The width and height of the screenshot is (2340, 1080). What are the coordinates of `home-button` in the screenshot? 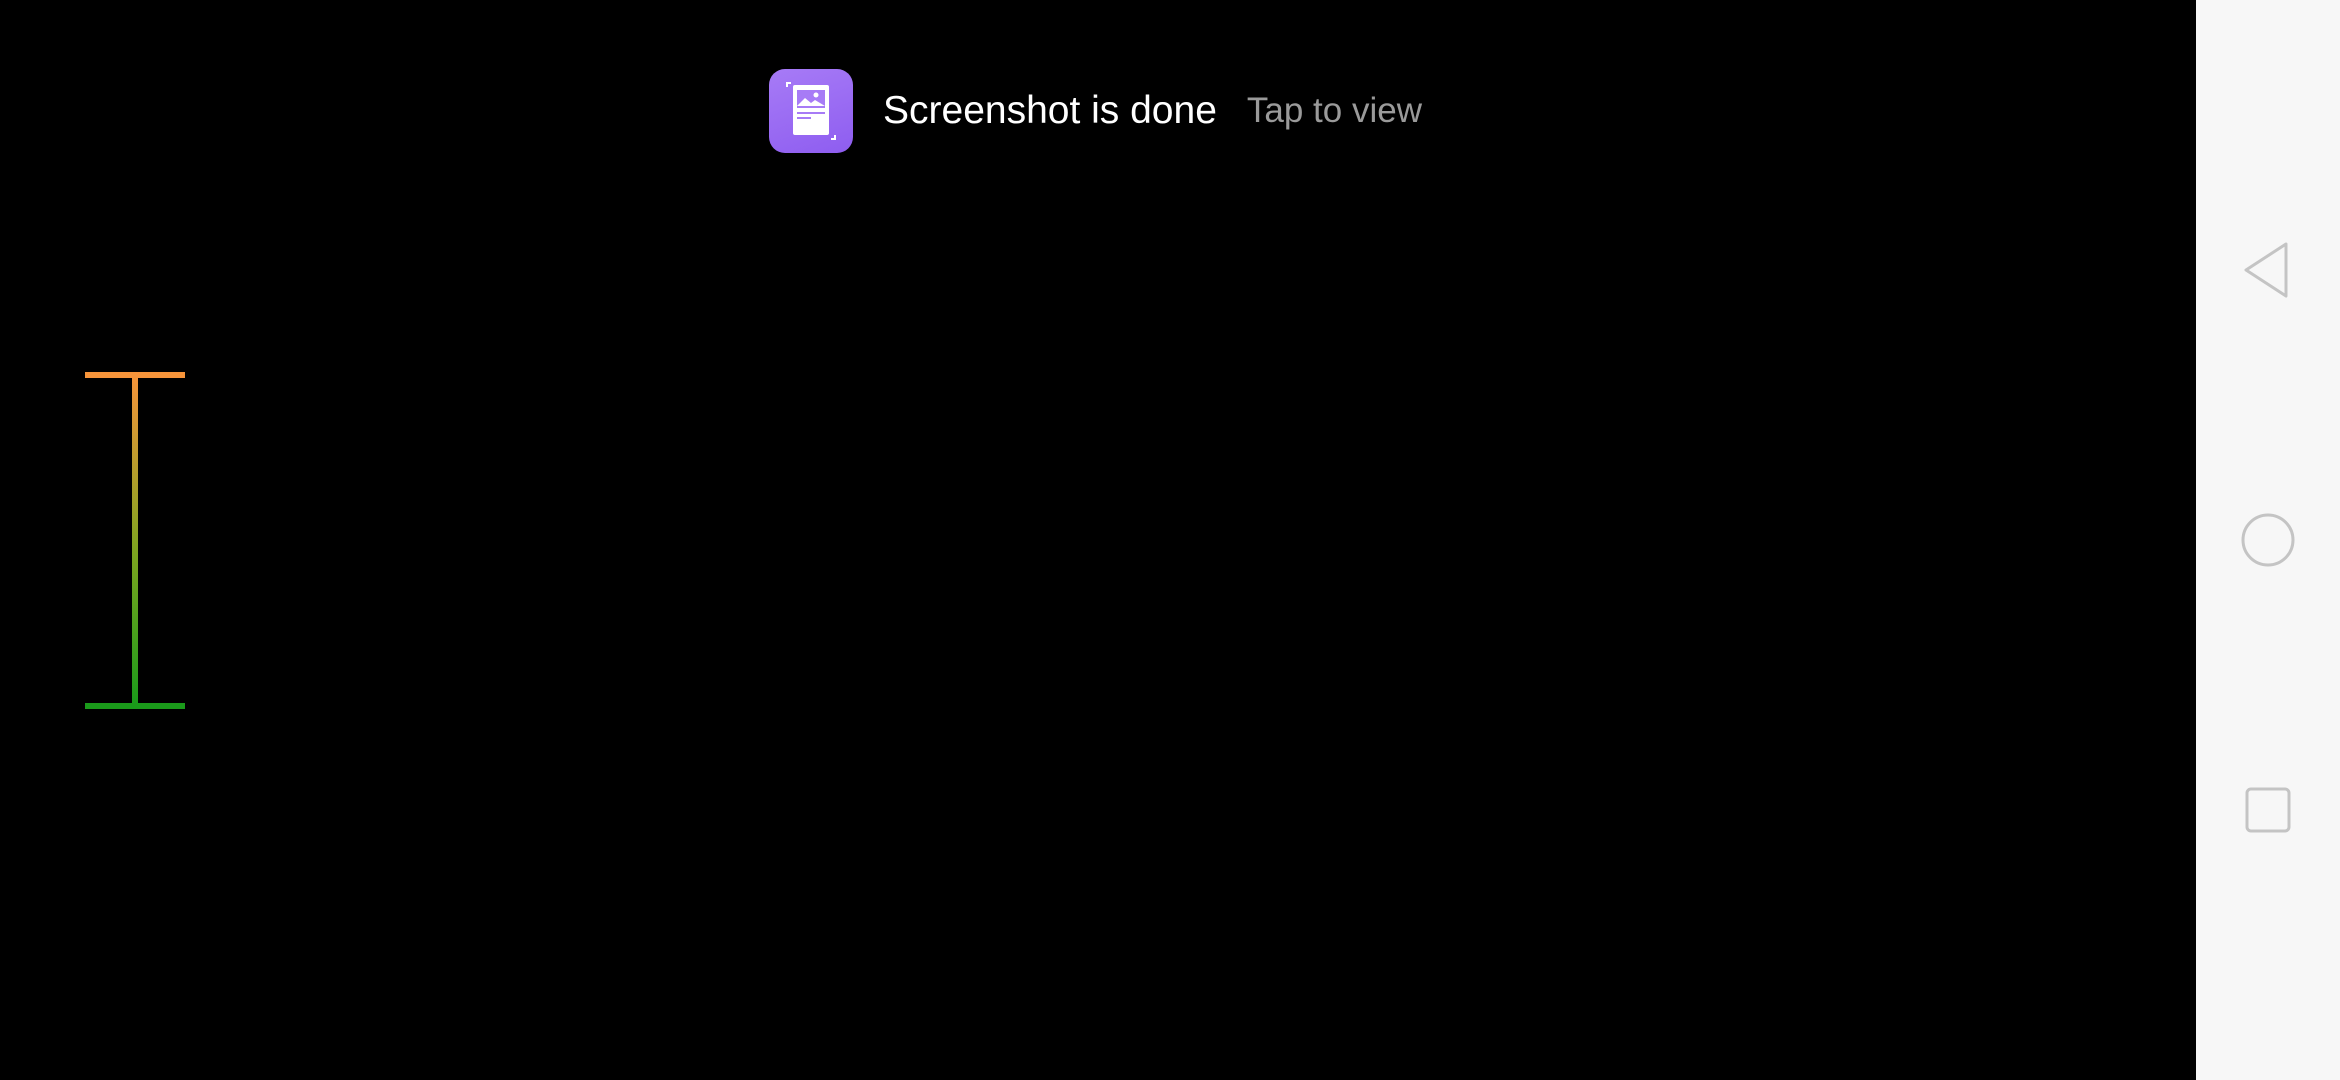 It's located at (2268, 540).